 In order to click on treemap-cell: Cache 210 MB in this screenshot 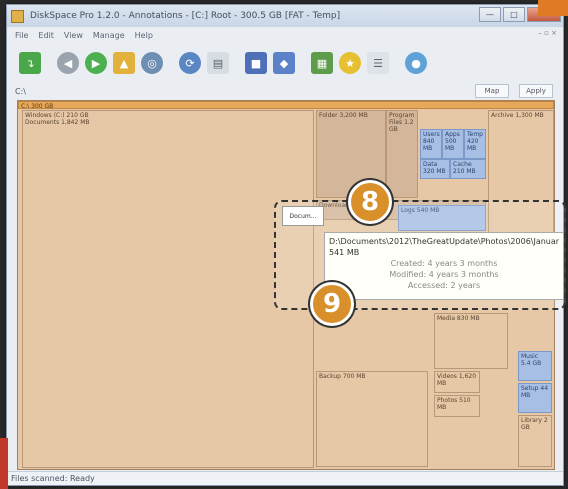, I will do `click(468, 169)`.